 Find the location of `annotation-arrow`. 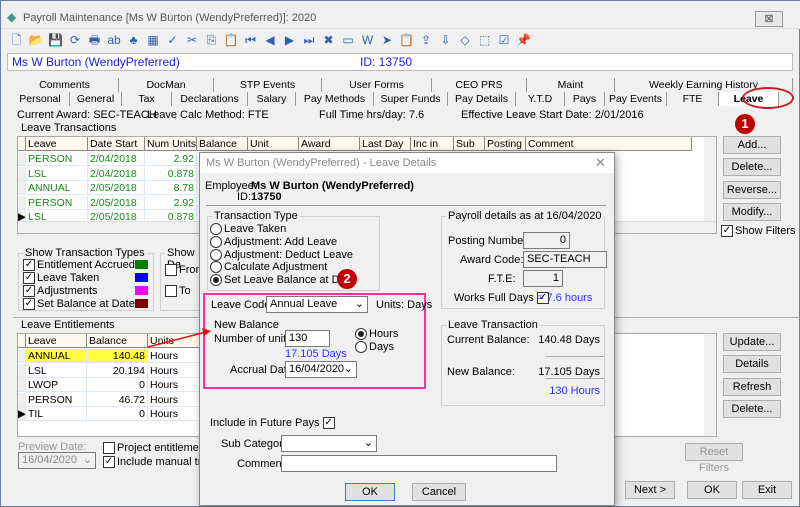

annotation-arrow is located at coordinates (179, 338).